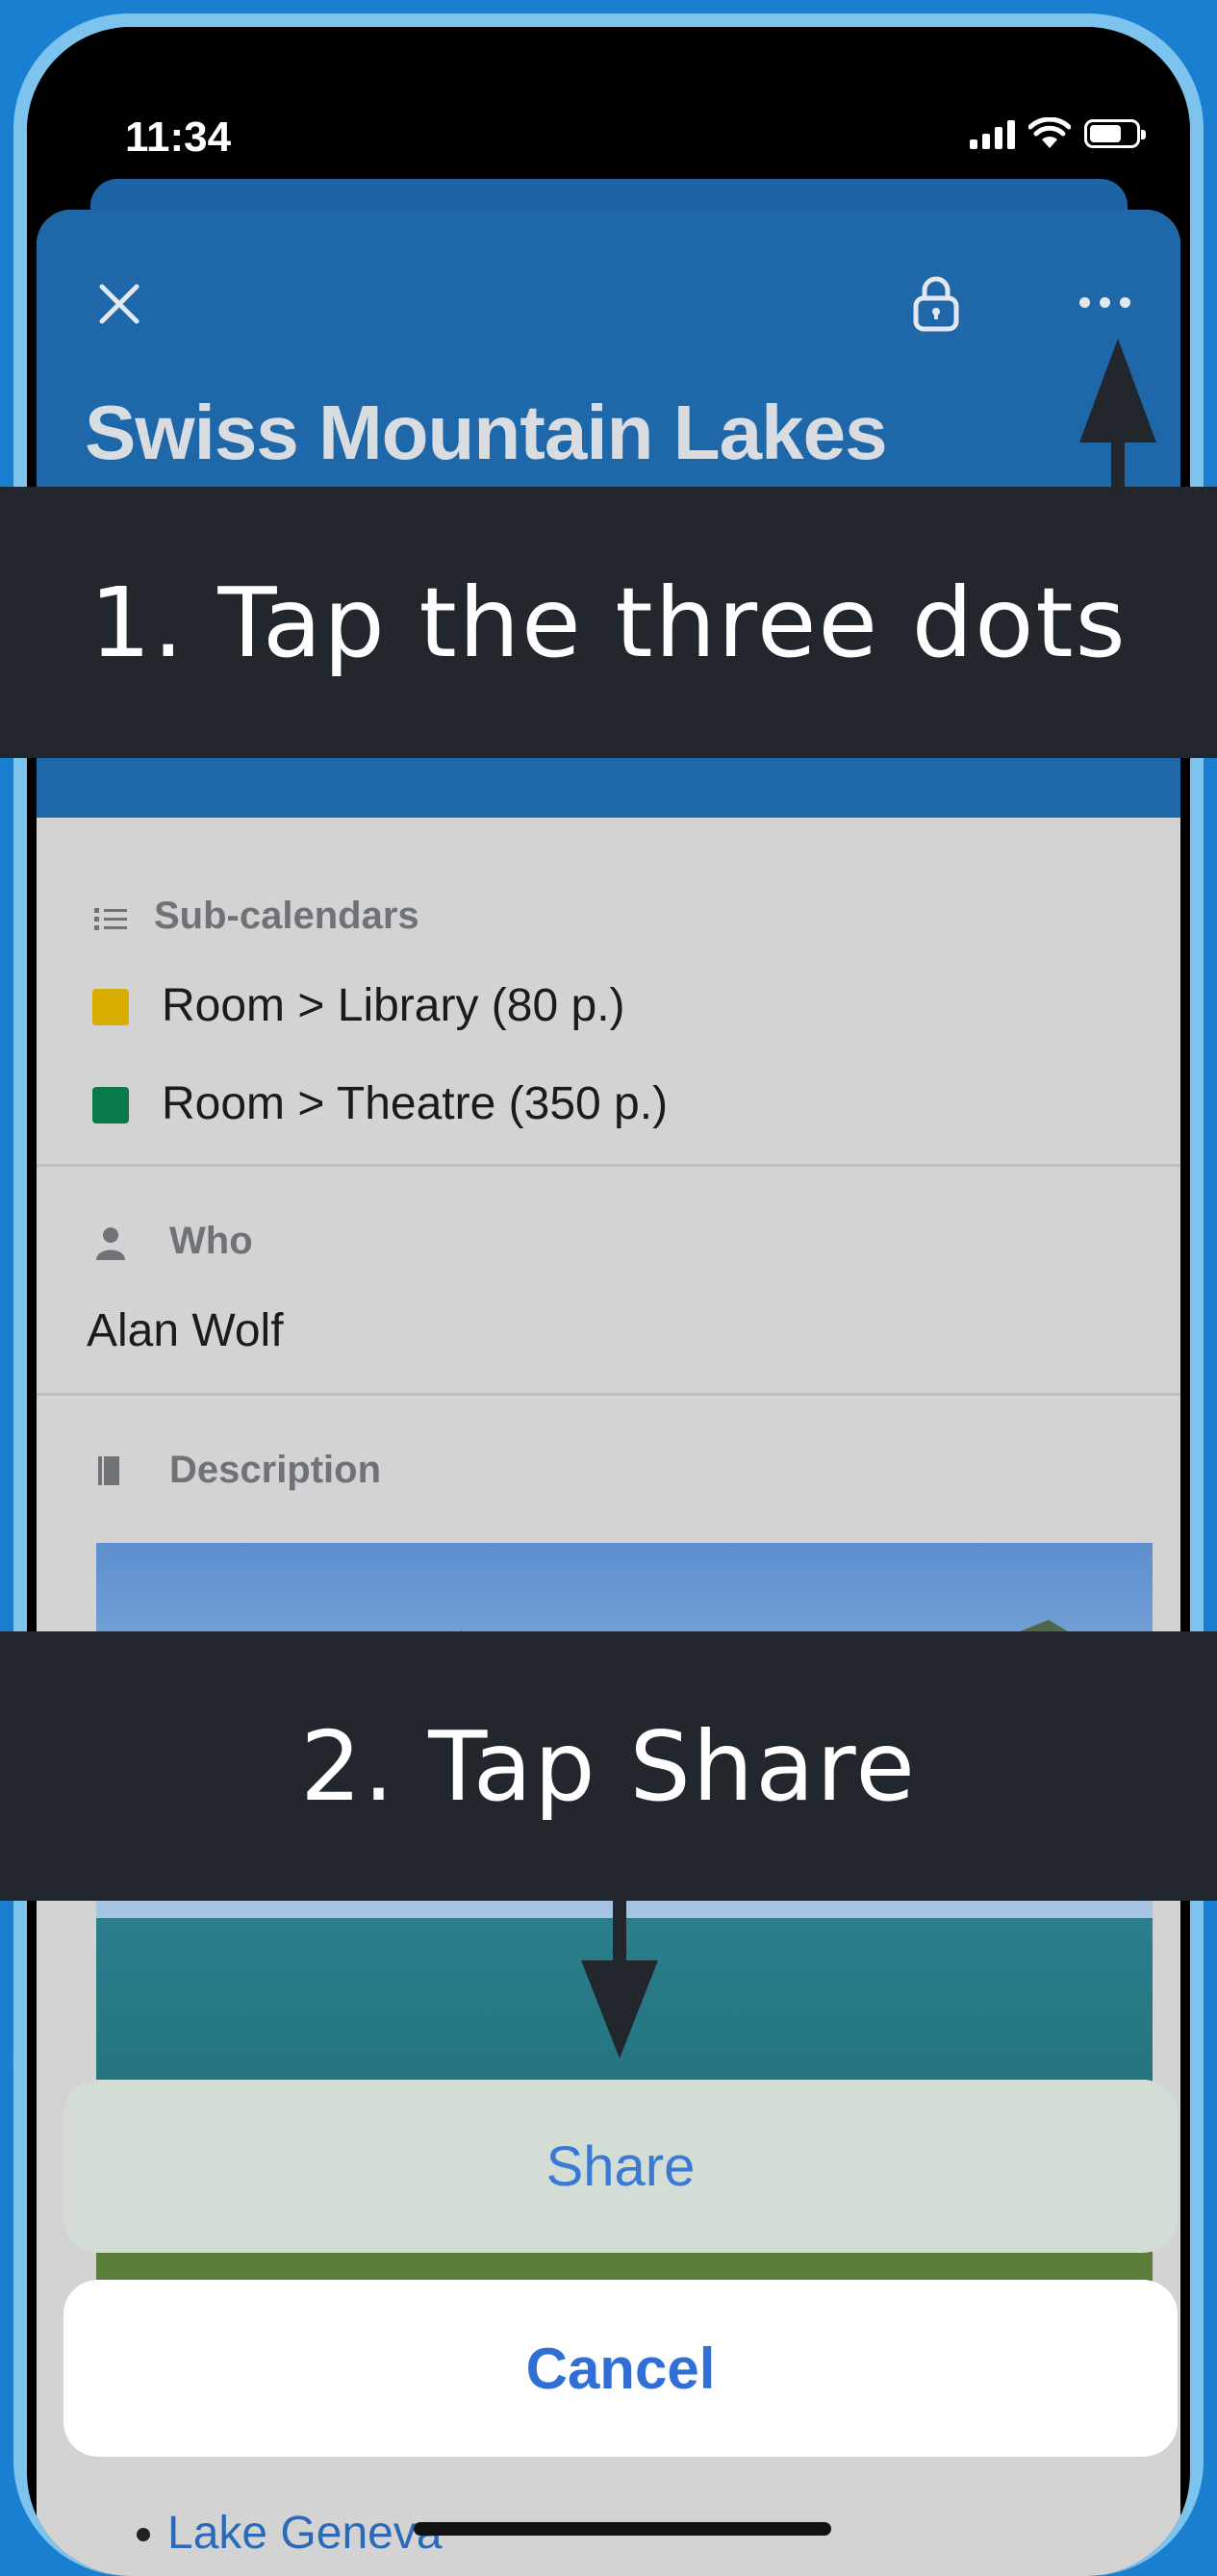 The height and width of the screenshot is (2576, 1217). What do you see at coordinates (1049, 132) in the screenshot?
I see `wifi-icon` at bounding box center [1049, 132].